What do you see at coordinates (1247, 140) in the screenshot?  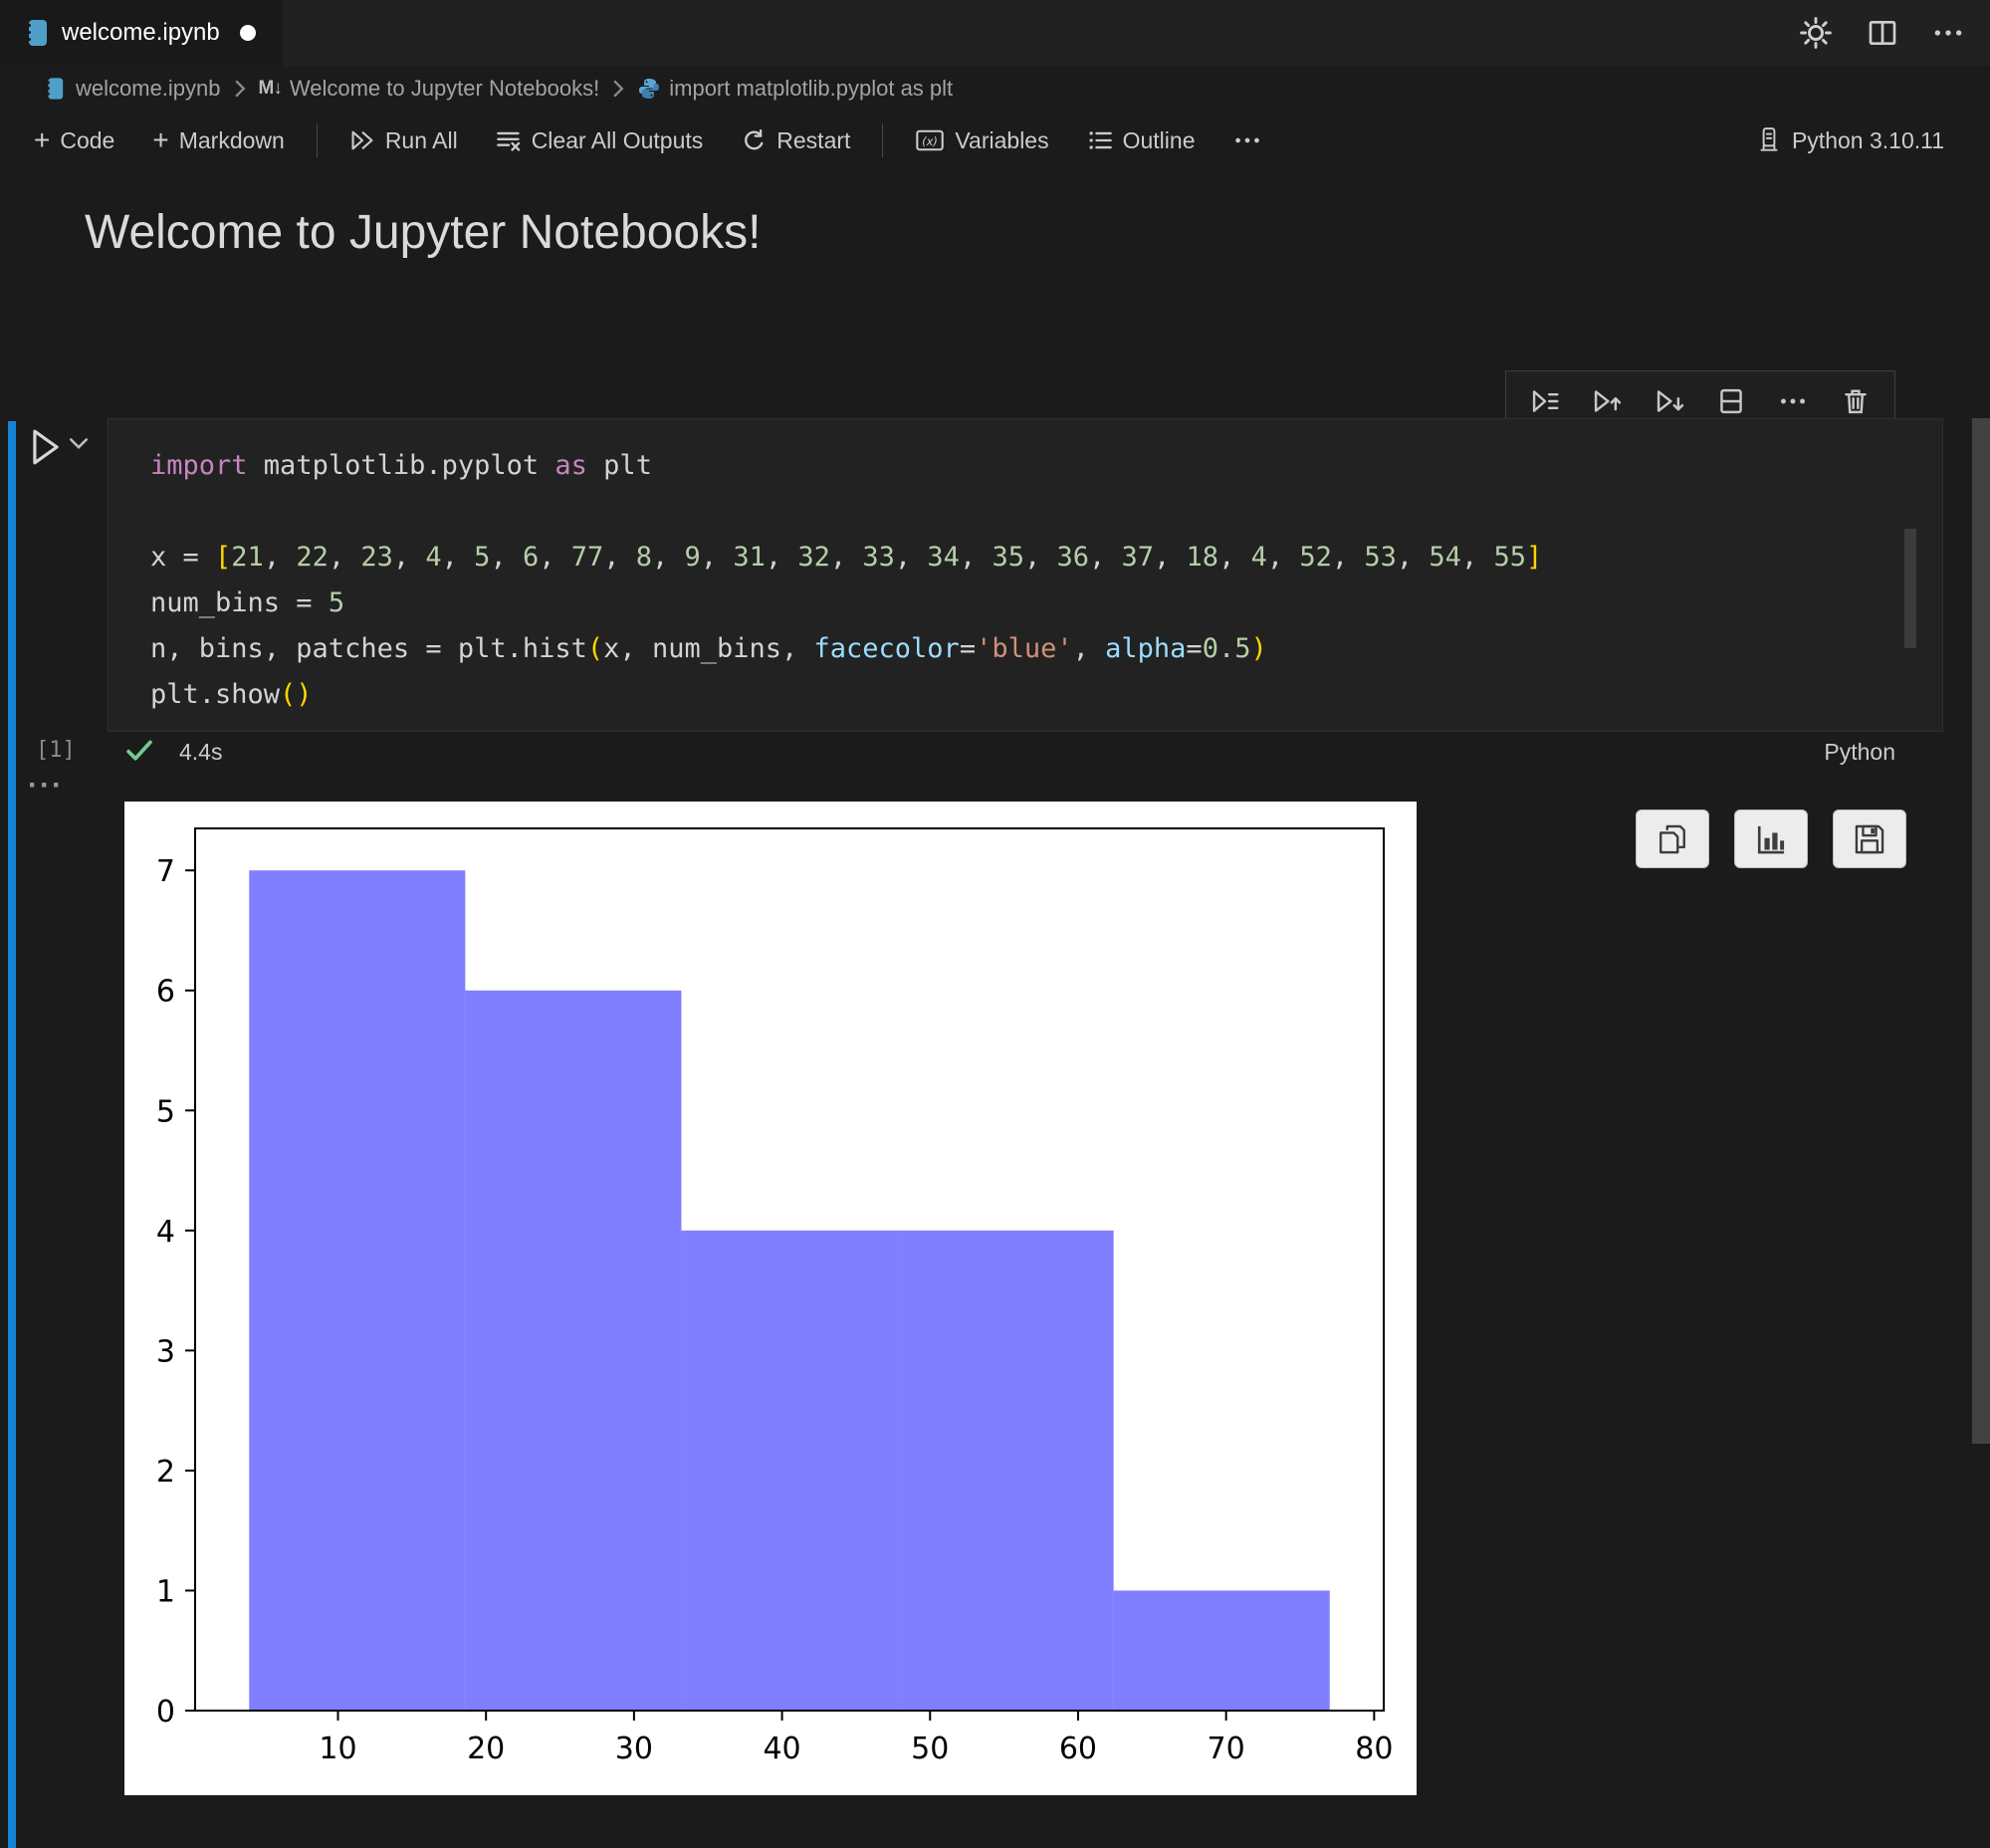 I see `toolbar-more-icon` at bounding box center [1247, 140].